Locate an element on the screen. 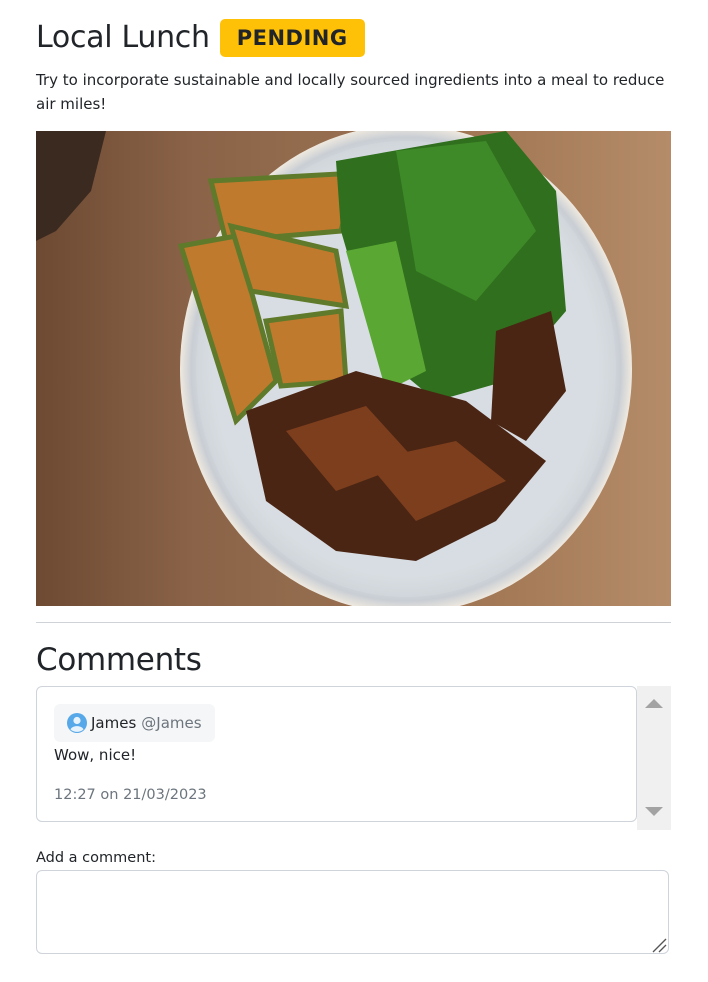 The width and height of the screenshot is (708, 982). user-avatar-icon is located at coordinates (77, 723).